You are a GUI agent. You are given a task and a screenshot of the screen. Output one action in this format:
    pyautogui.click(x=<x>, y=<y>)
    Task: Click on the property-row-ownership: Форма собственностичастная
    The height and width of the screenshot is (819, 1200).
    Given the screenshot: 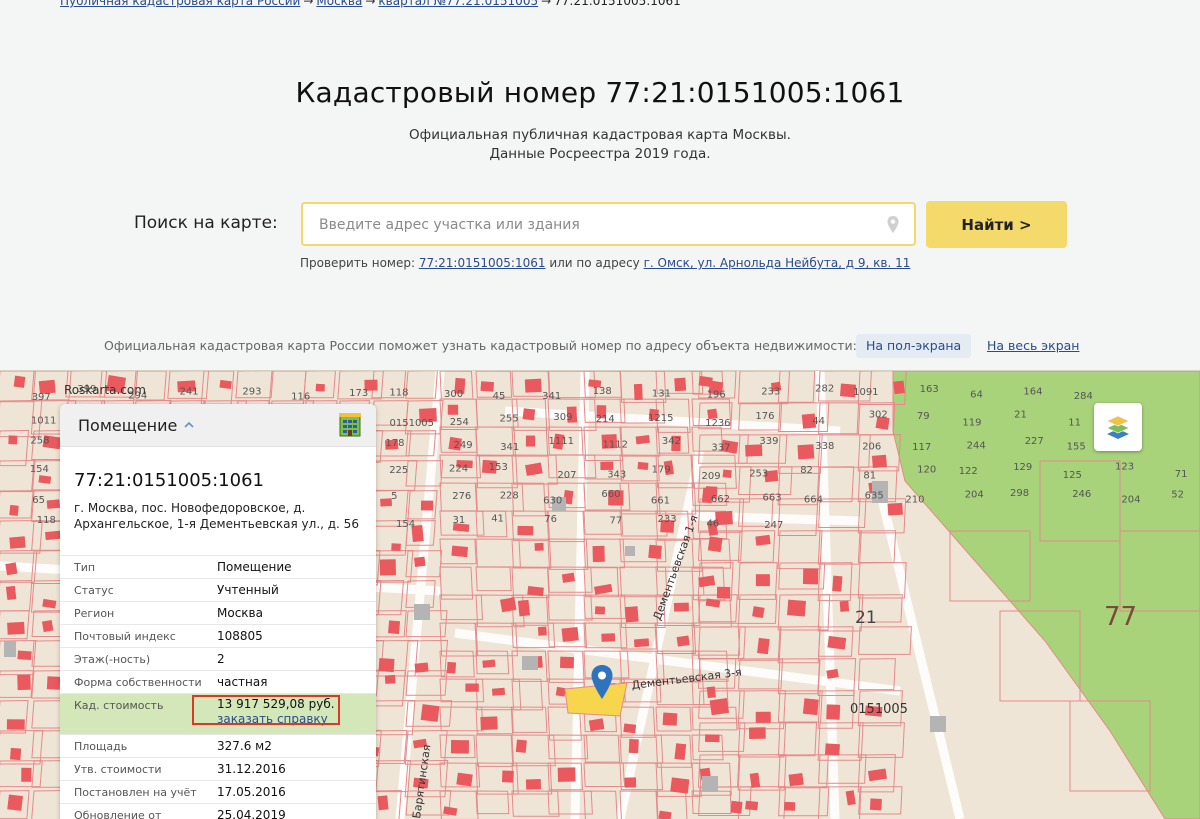 What is the action you would take?
    pyautogui.click(x=218, y=681)
    